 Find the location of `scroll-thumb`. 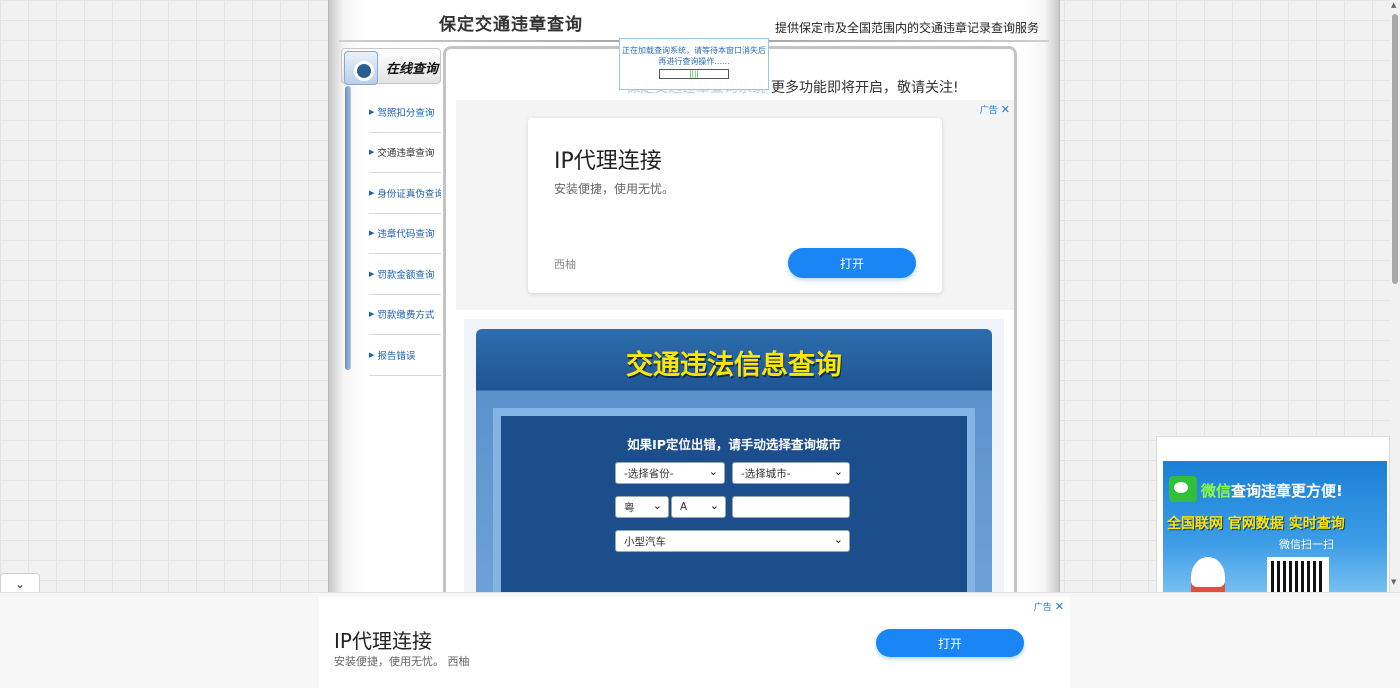

scroll-thumb is located at coordinates (1395, 149).